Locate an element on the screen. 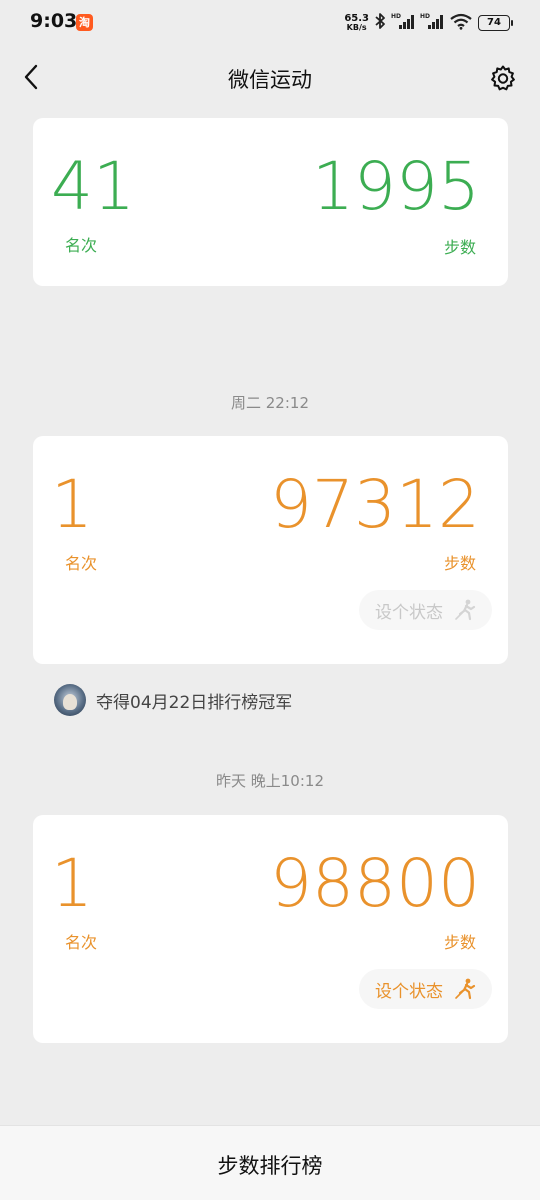  status-icons: 65.3 KB/s HD HD 74 is located at coordinates (428, 23).